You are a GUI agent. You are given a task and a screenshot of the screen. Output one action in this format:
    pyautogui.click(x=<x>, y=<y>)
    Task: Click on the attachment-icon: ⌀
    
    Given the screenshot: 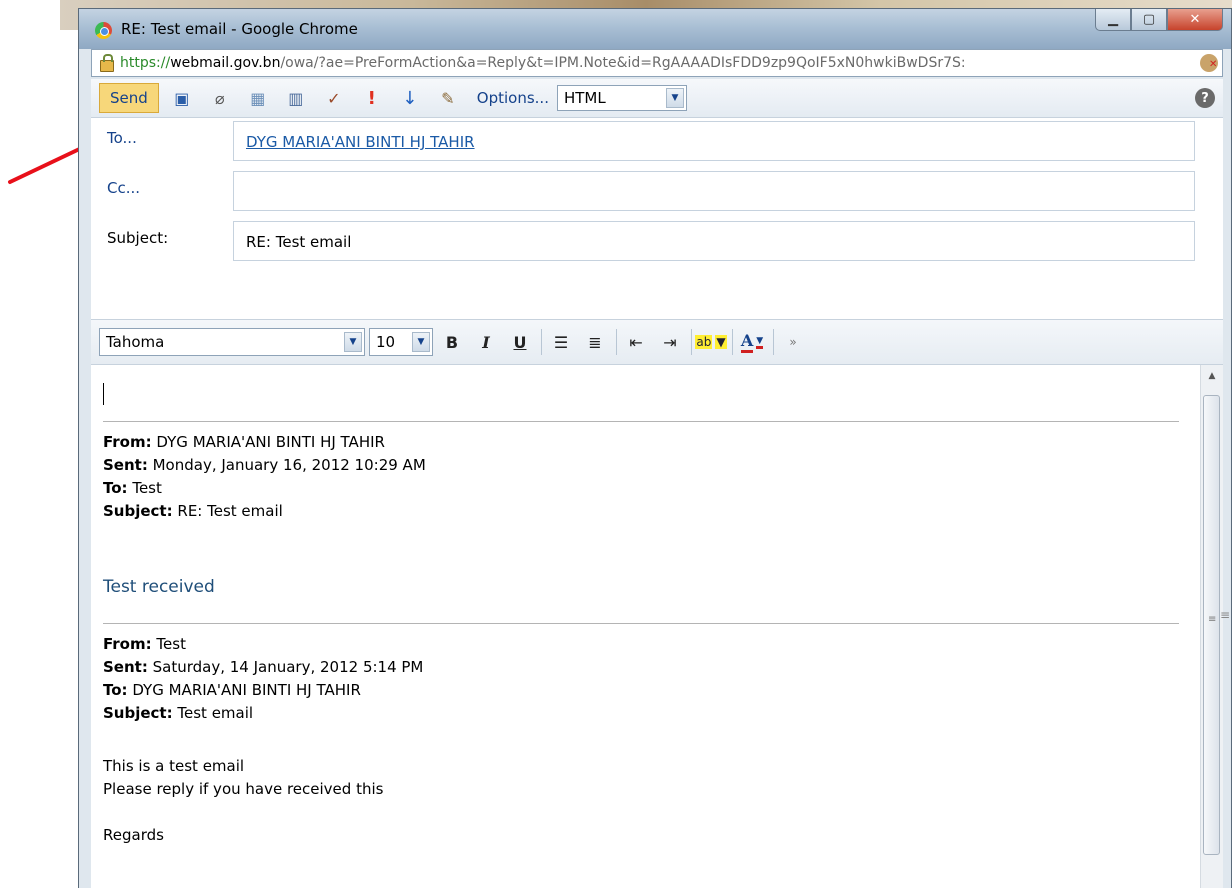 What is the action you would take?
    pyautogui.click(x=220, y=98)
    